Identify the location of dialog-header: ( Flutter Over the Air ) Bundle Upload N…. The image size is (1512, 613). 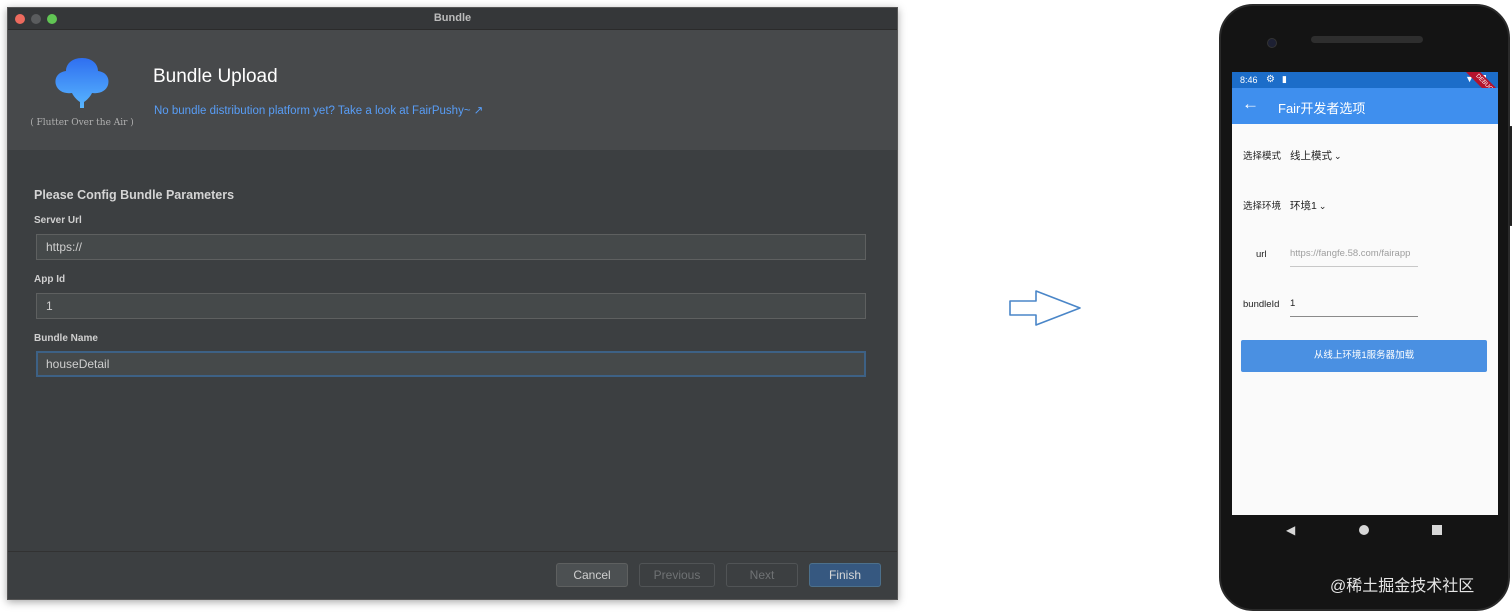
(452, 90).